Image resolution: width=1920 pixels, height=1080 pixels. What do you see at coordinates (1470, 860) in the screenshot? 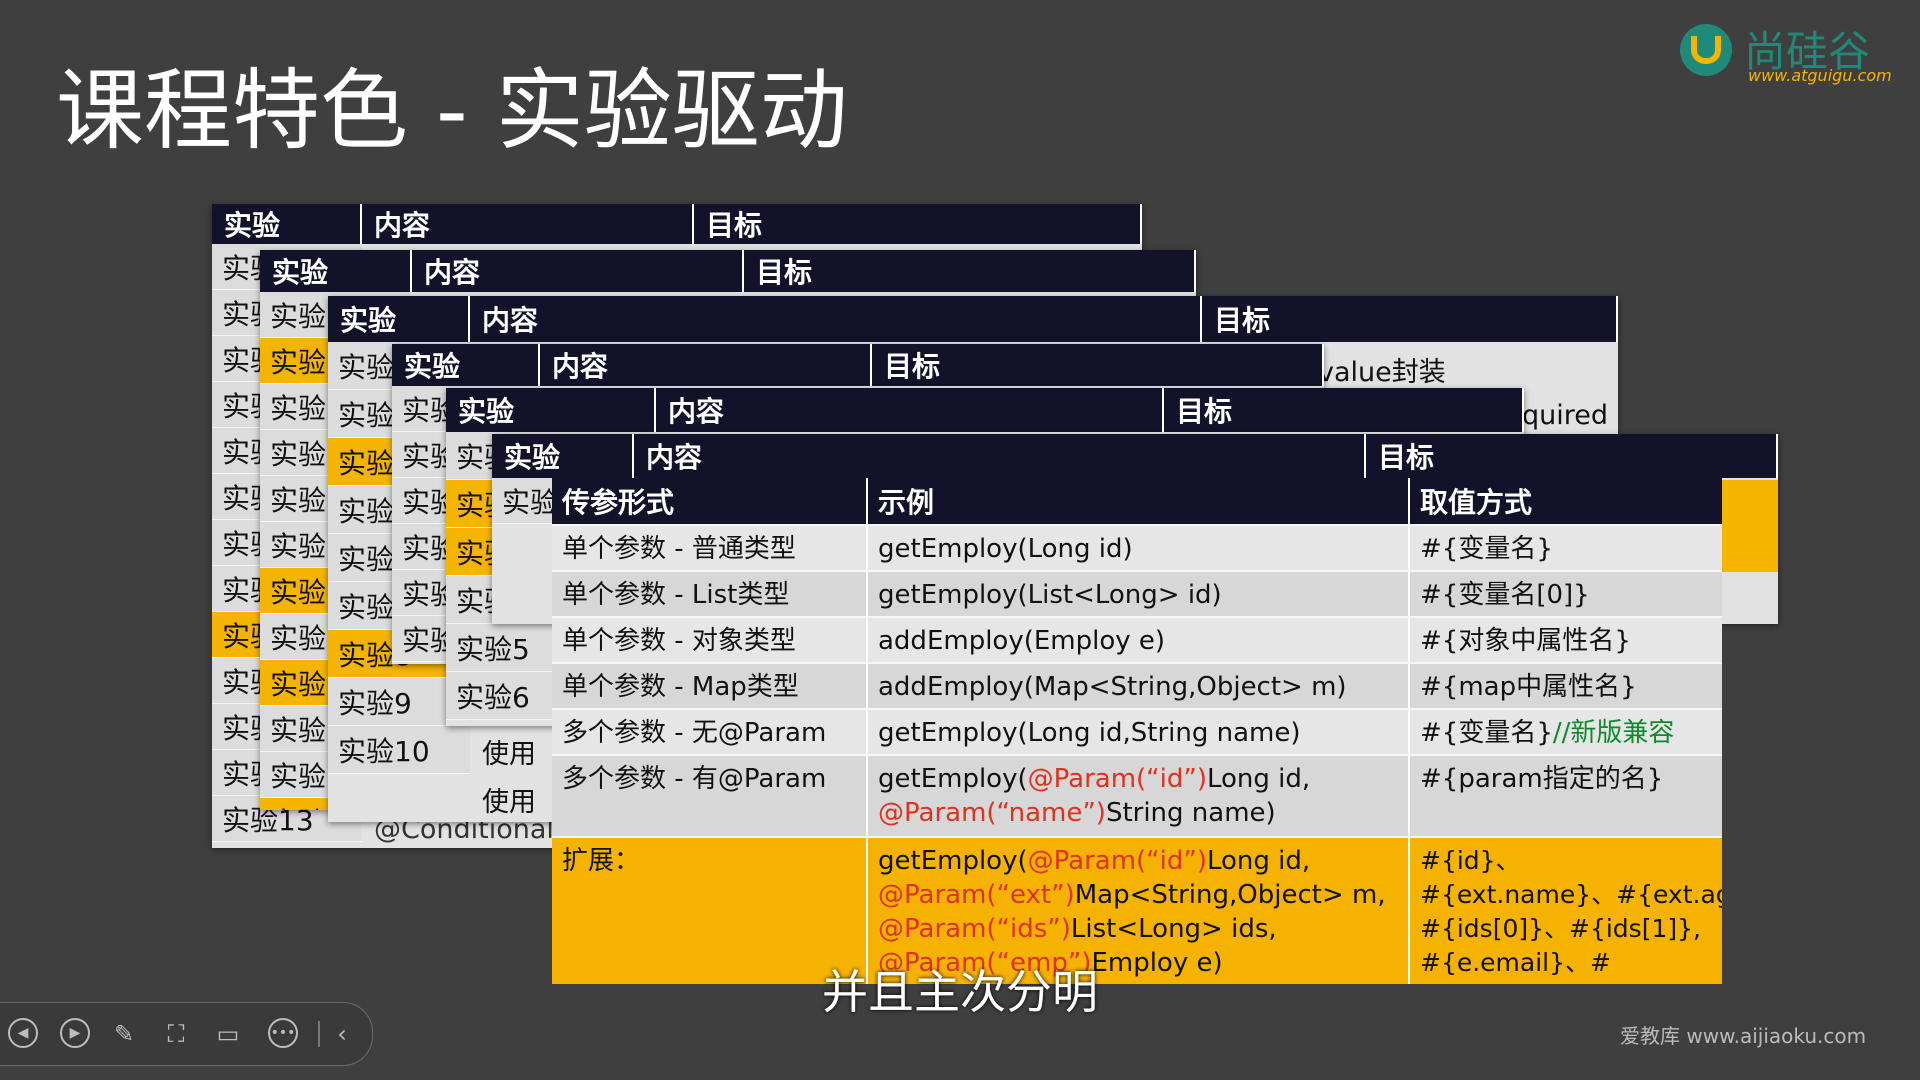
I see `method-line: #{id}、` at bounding box center [1470, 860].